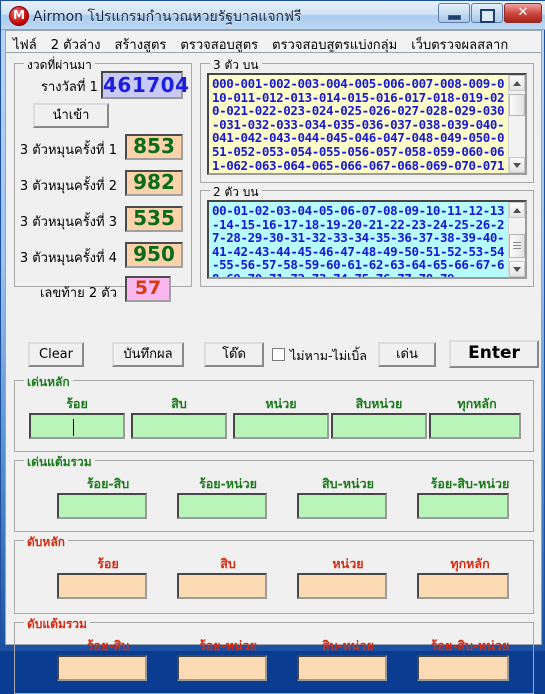 The width and height of the screenshot is (545, 694). Describe the element at coordinates (222, 668) in the screenshot. I see `dub-sum-input-hundreds-units` at that location.